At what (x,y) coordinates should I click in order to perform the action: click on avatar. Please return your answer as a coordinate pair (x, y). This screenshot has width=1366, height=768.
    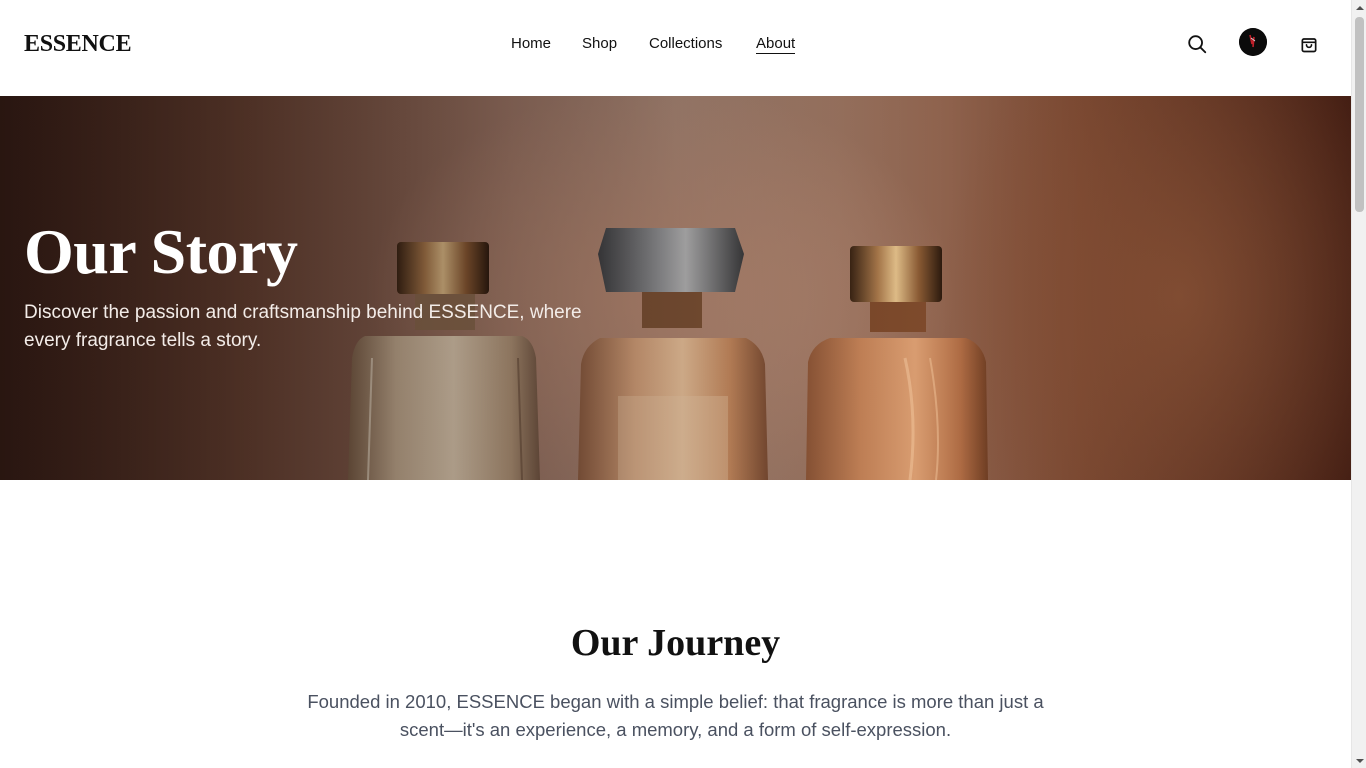
    Looking at the image, I should click on (1253, 42).